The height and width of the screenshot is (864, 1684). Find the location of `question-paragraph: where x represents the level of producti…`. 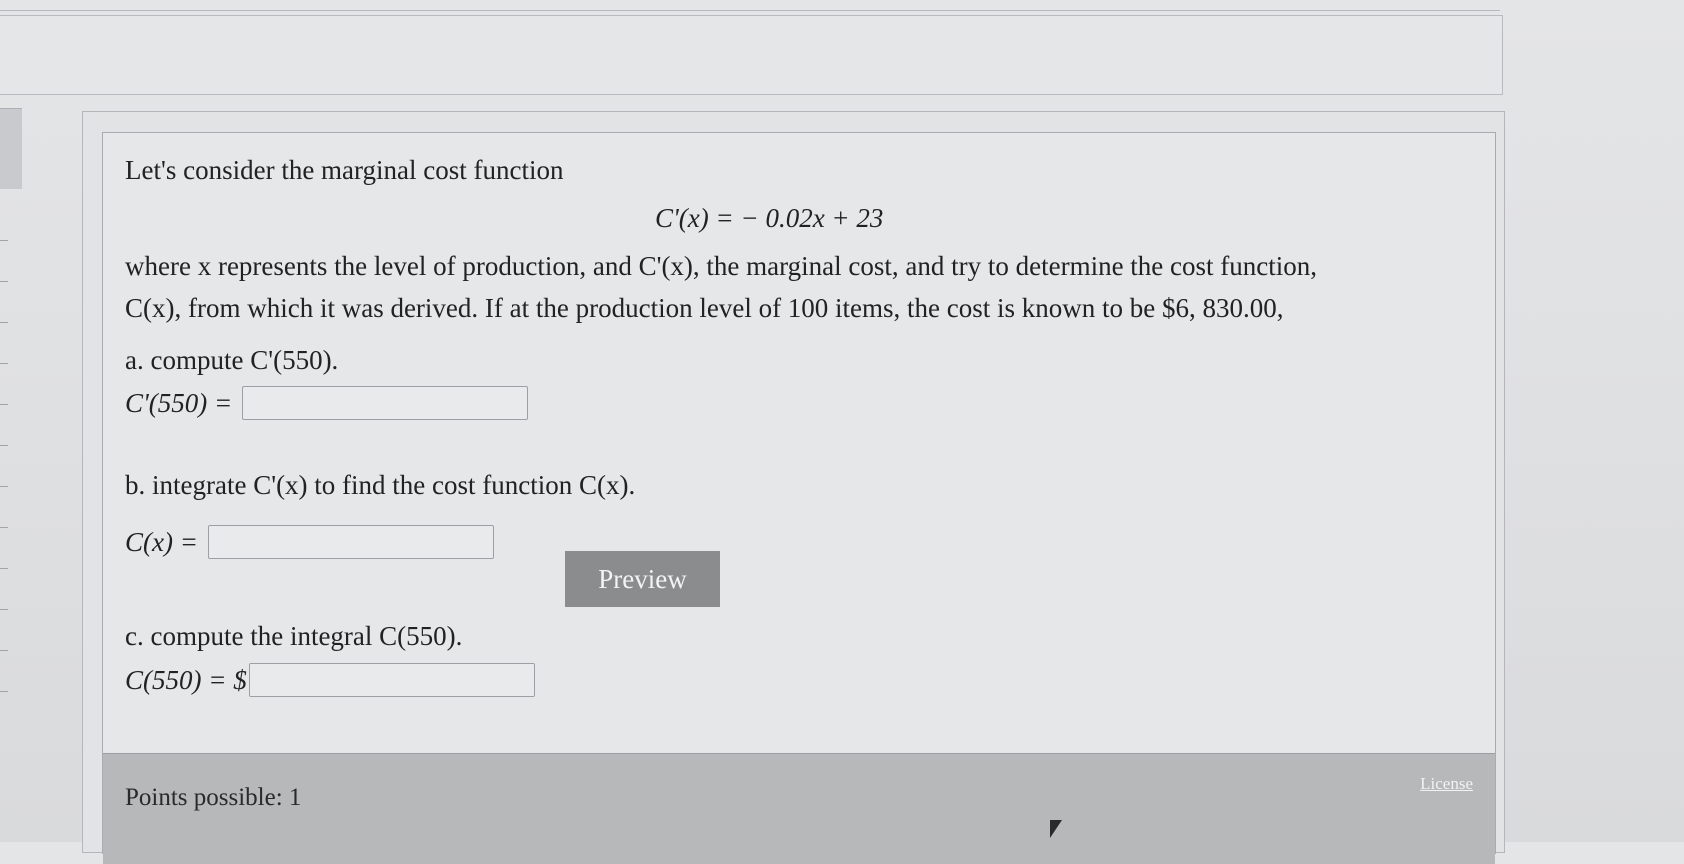

question-paragraph: where x represents the level of producti… is located at coordinates (805, 287).